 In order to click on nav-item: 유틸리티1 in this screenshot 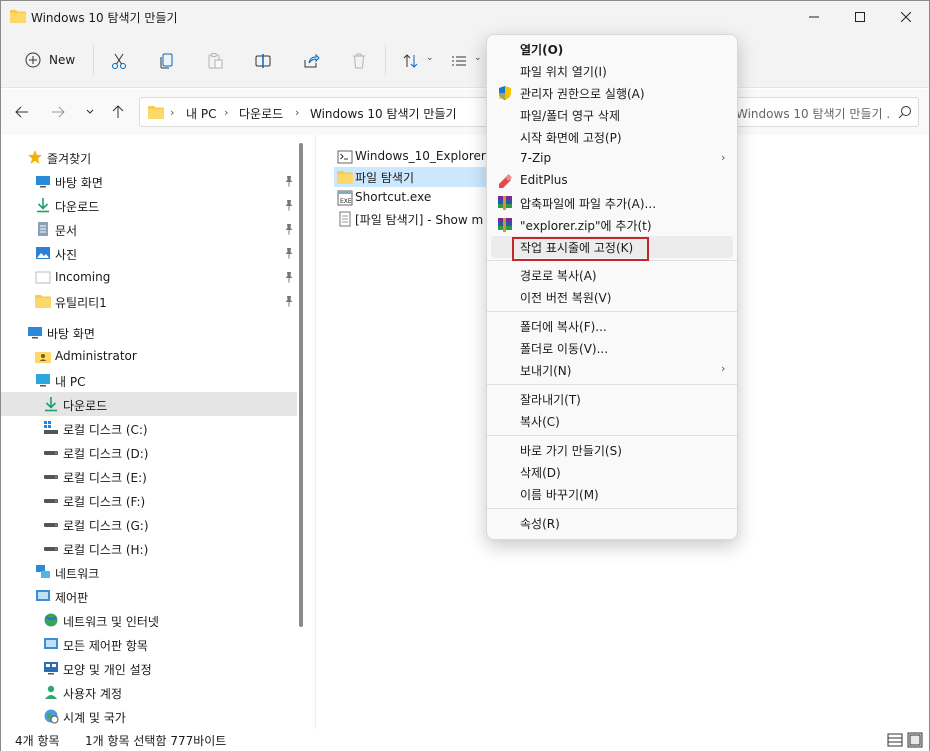, I will do `click(149, 301)`.